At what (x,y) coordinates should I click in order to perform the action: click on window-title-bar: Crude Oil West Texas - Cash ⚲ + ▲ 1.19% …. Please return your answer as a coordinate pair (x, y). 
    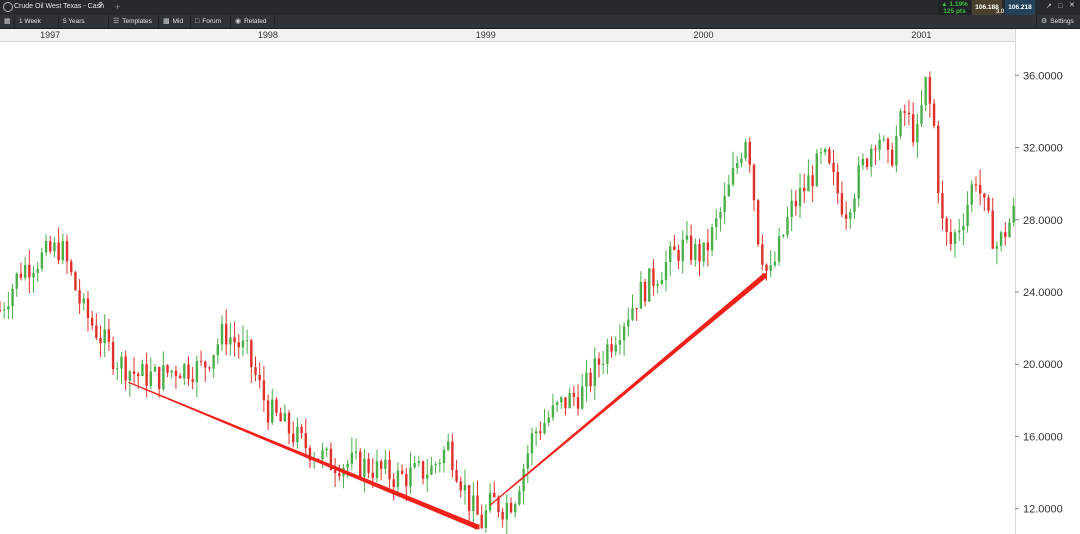
    Looking at the image, I should click on (540, 8).